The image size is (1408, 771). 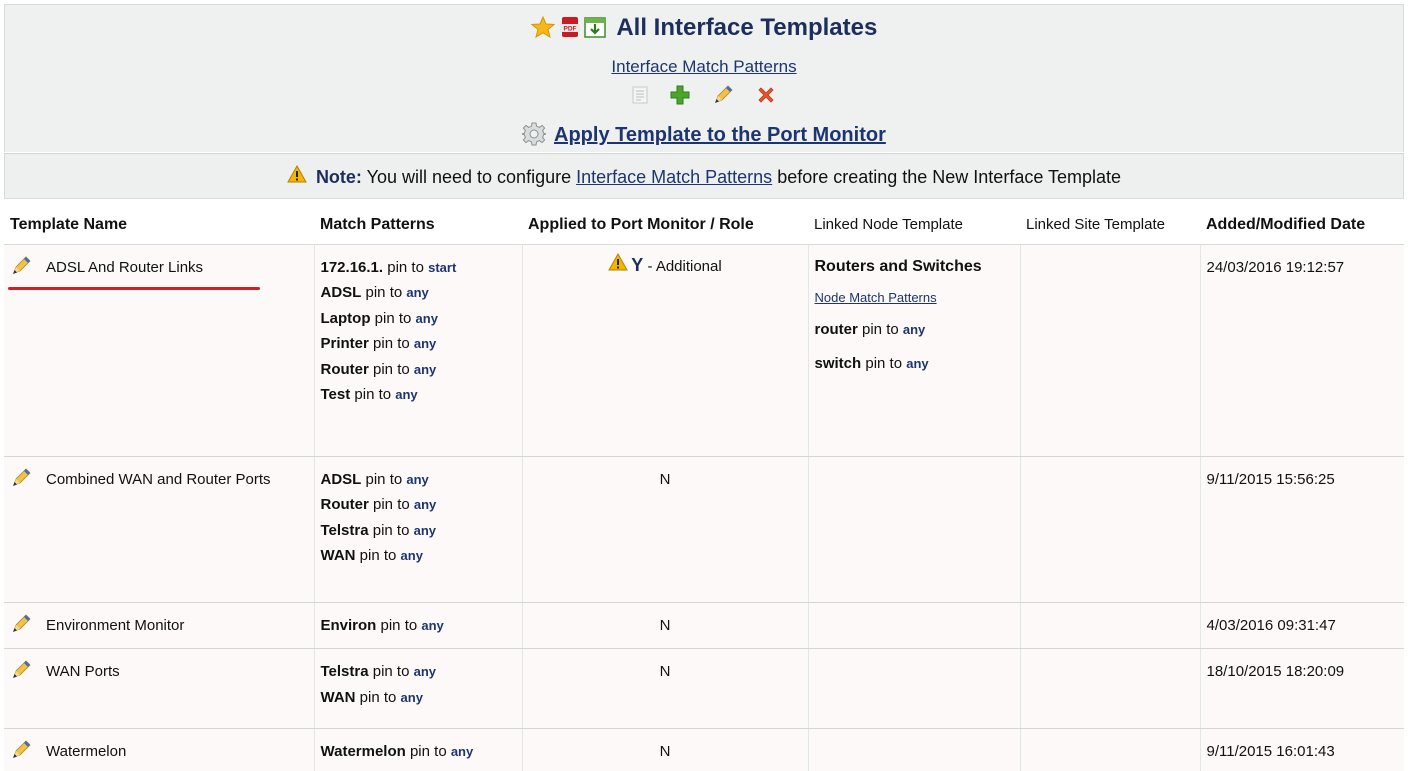 I want to click on svg-text: PDF, so click(x=569, y=28).